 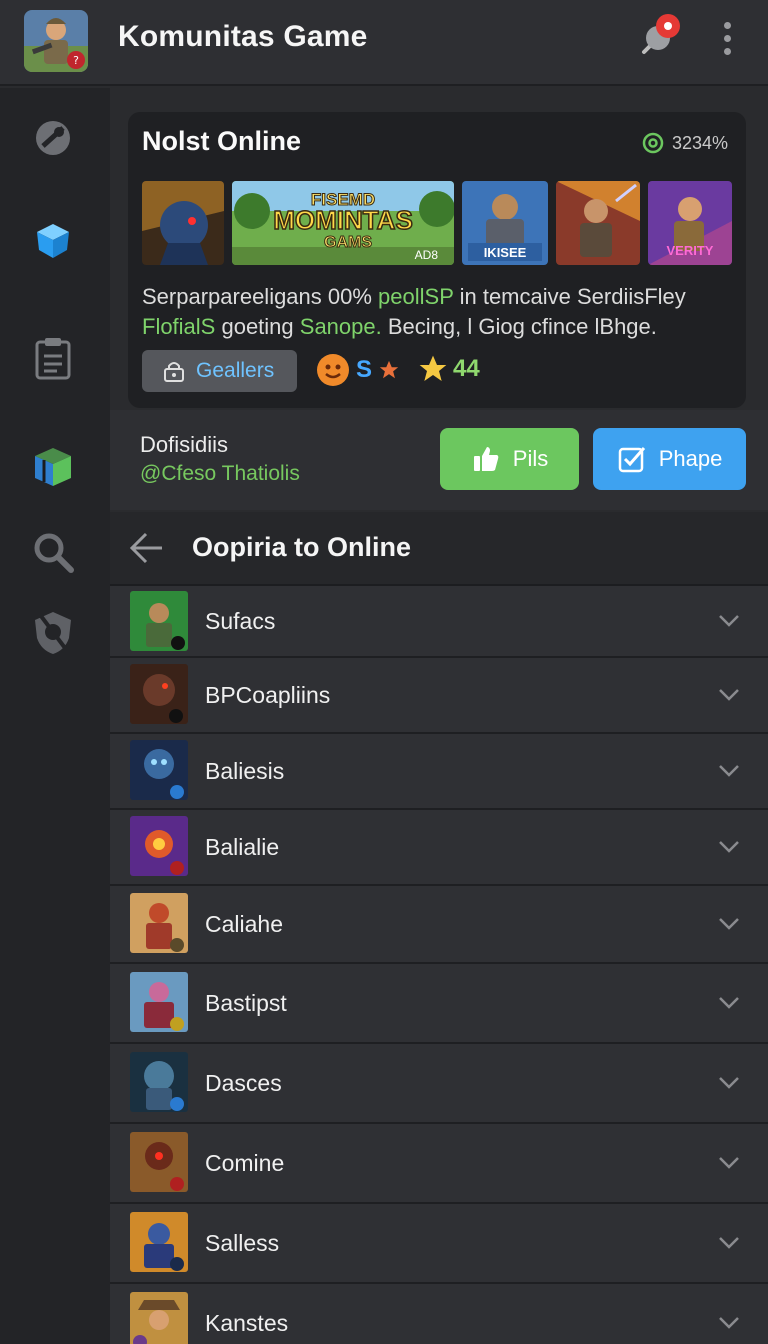 I want to click on list-item: Bastipst, so click(x=439, y=1004).